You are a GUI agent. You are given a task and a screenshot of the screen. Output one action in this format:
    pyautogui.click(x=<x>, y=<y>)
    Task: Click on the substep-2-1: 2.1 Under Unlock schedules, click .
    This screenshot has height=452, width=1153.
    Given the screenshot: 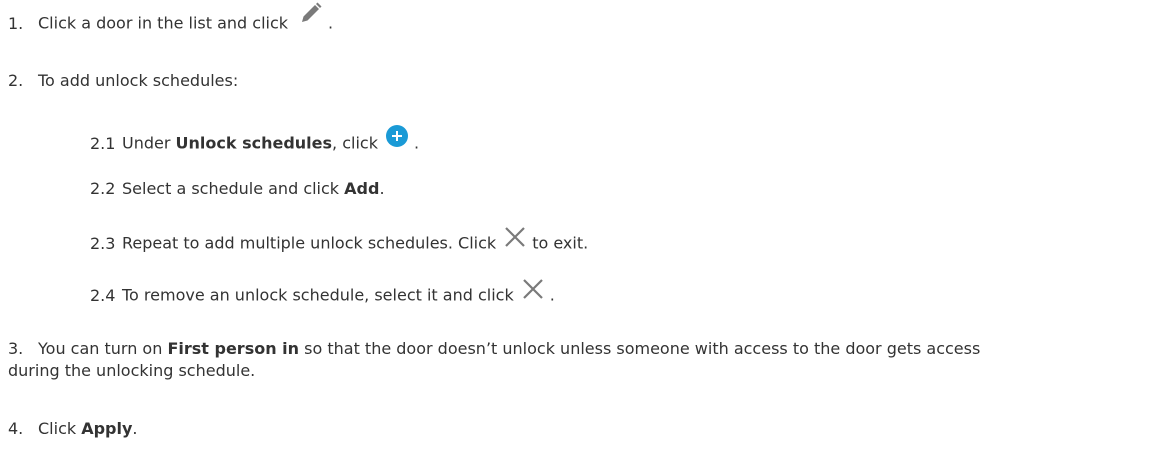 What is the action you would take?
    pyautogui.click(x=255, y=141)
    